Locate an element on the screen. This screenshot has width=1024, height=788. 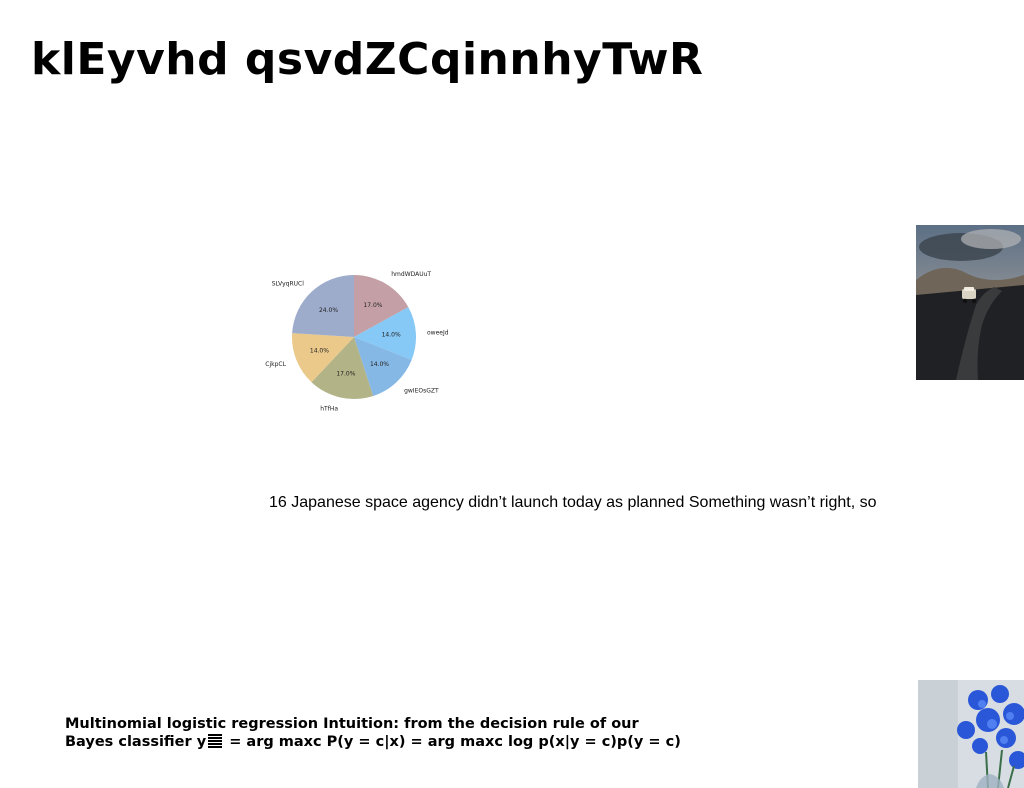
pie-category-label: gwIEOsGZT is located at coordinates (421, 390).